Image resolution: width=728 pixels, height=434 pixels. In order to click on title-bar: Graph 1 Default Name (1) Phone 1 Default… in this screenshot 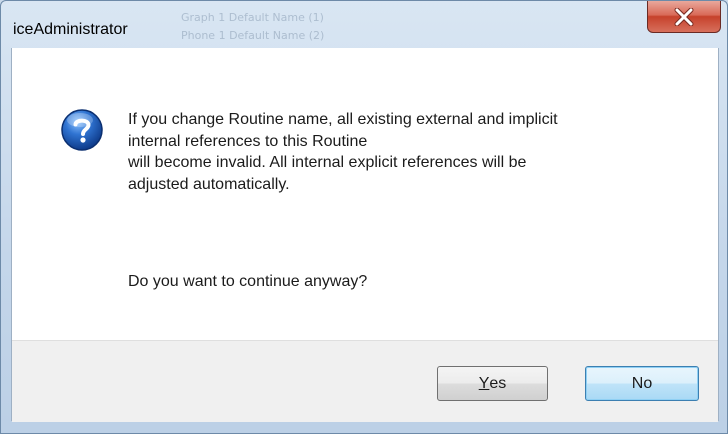, I will do `click(364, 24)`.